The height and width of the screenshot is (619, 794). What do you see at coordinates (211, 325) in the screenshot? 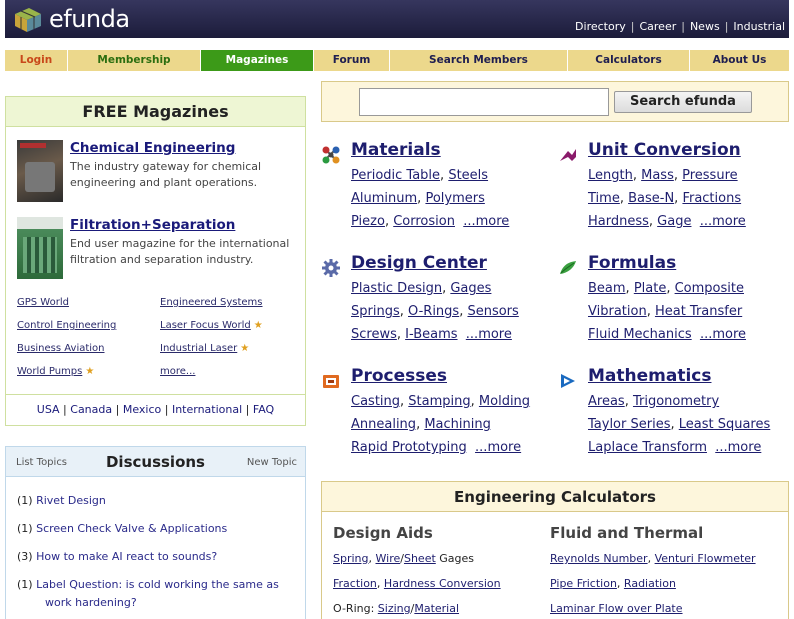
I see `link-laser-focus-world: Laser Focus World ★` at bounding box center [211, 325].